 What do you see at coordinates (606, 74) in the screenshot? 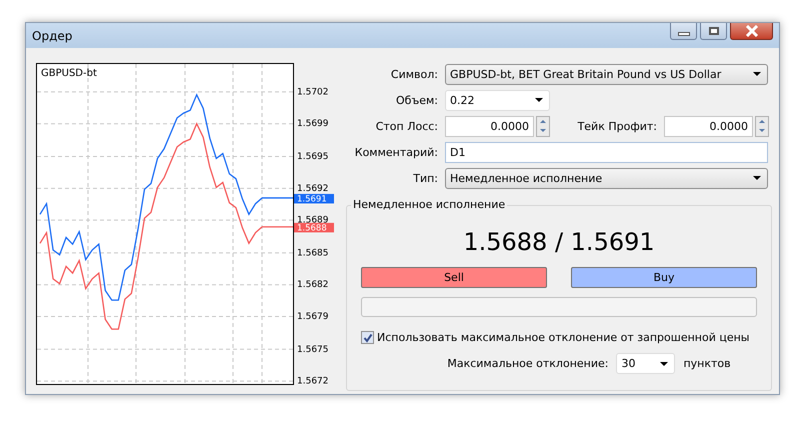
I see `symbol-dropdown: GBPUSD-bt, BET Great Britain Pound vs US Dollar` at bounding box center [606, 74].